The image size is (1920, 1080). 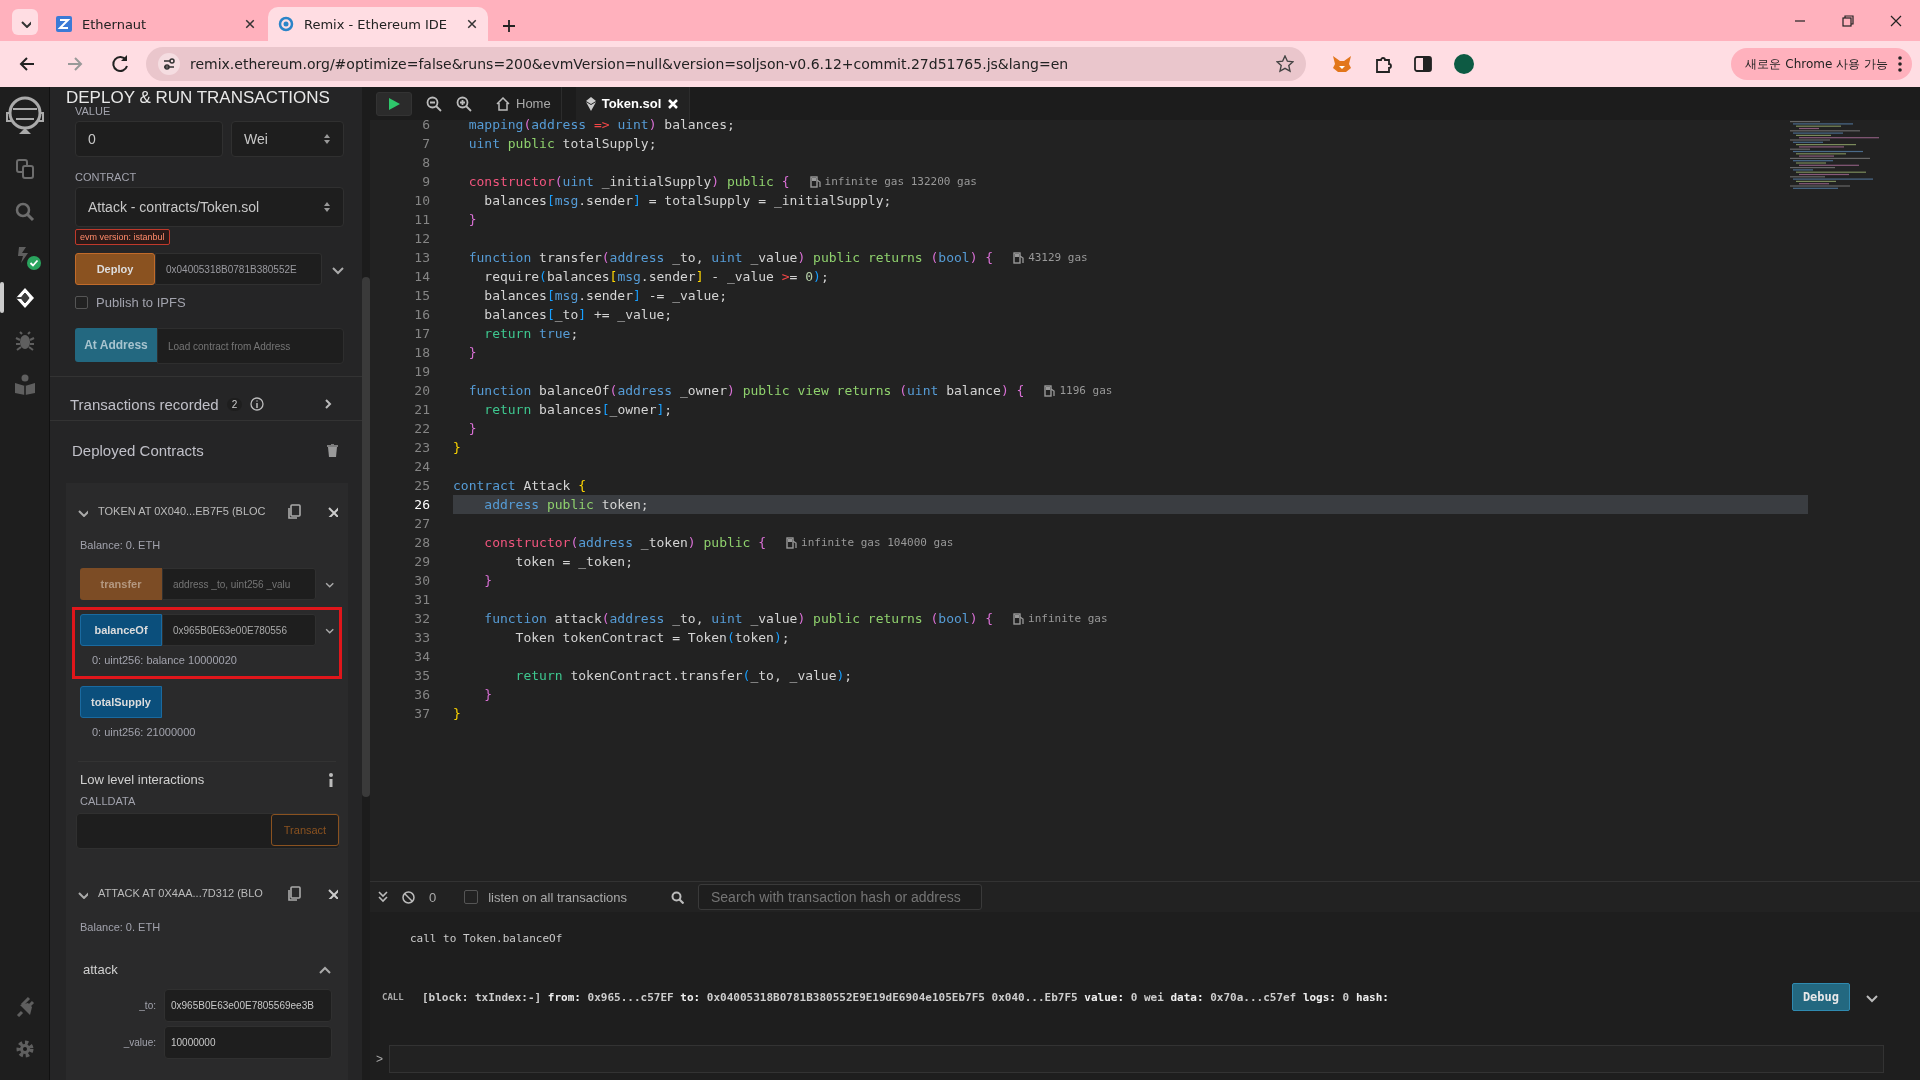 What do you see at coordinates (248, 1042) in the screenshot?
I see `argument-field: 10000000` at bounding box center [248, 1042].